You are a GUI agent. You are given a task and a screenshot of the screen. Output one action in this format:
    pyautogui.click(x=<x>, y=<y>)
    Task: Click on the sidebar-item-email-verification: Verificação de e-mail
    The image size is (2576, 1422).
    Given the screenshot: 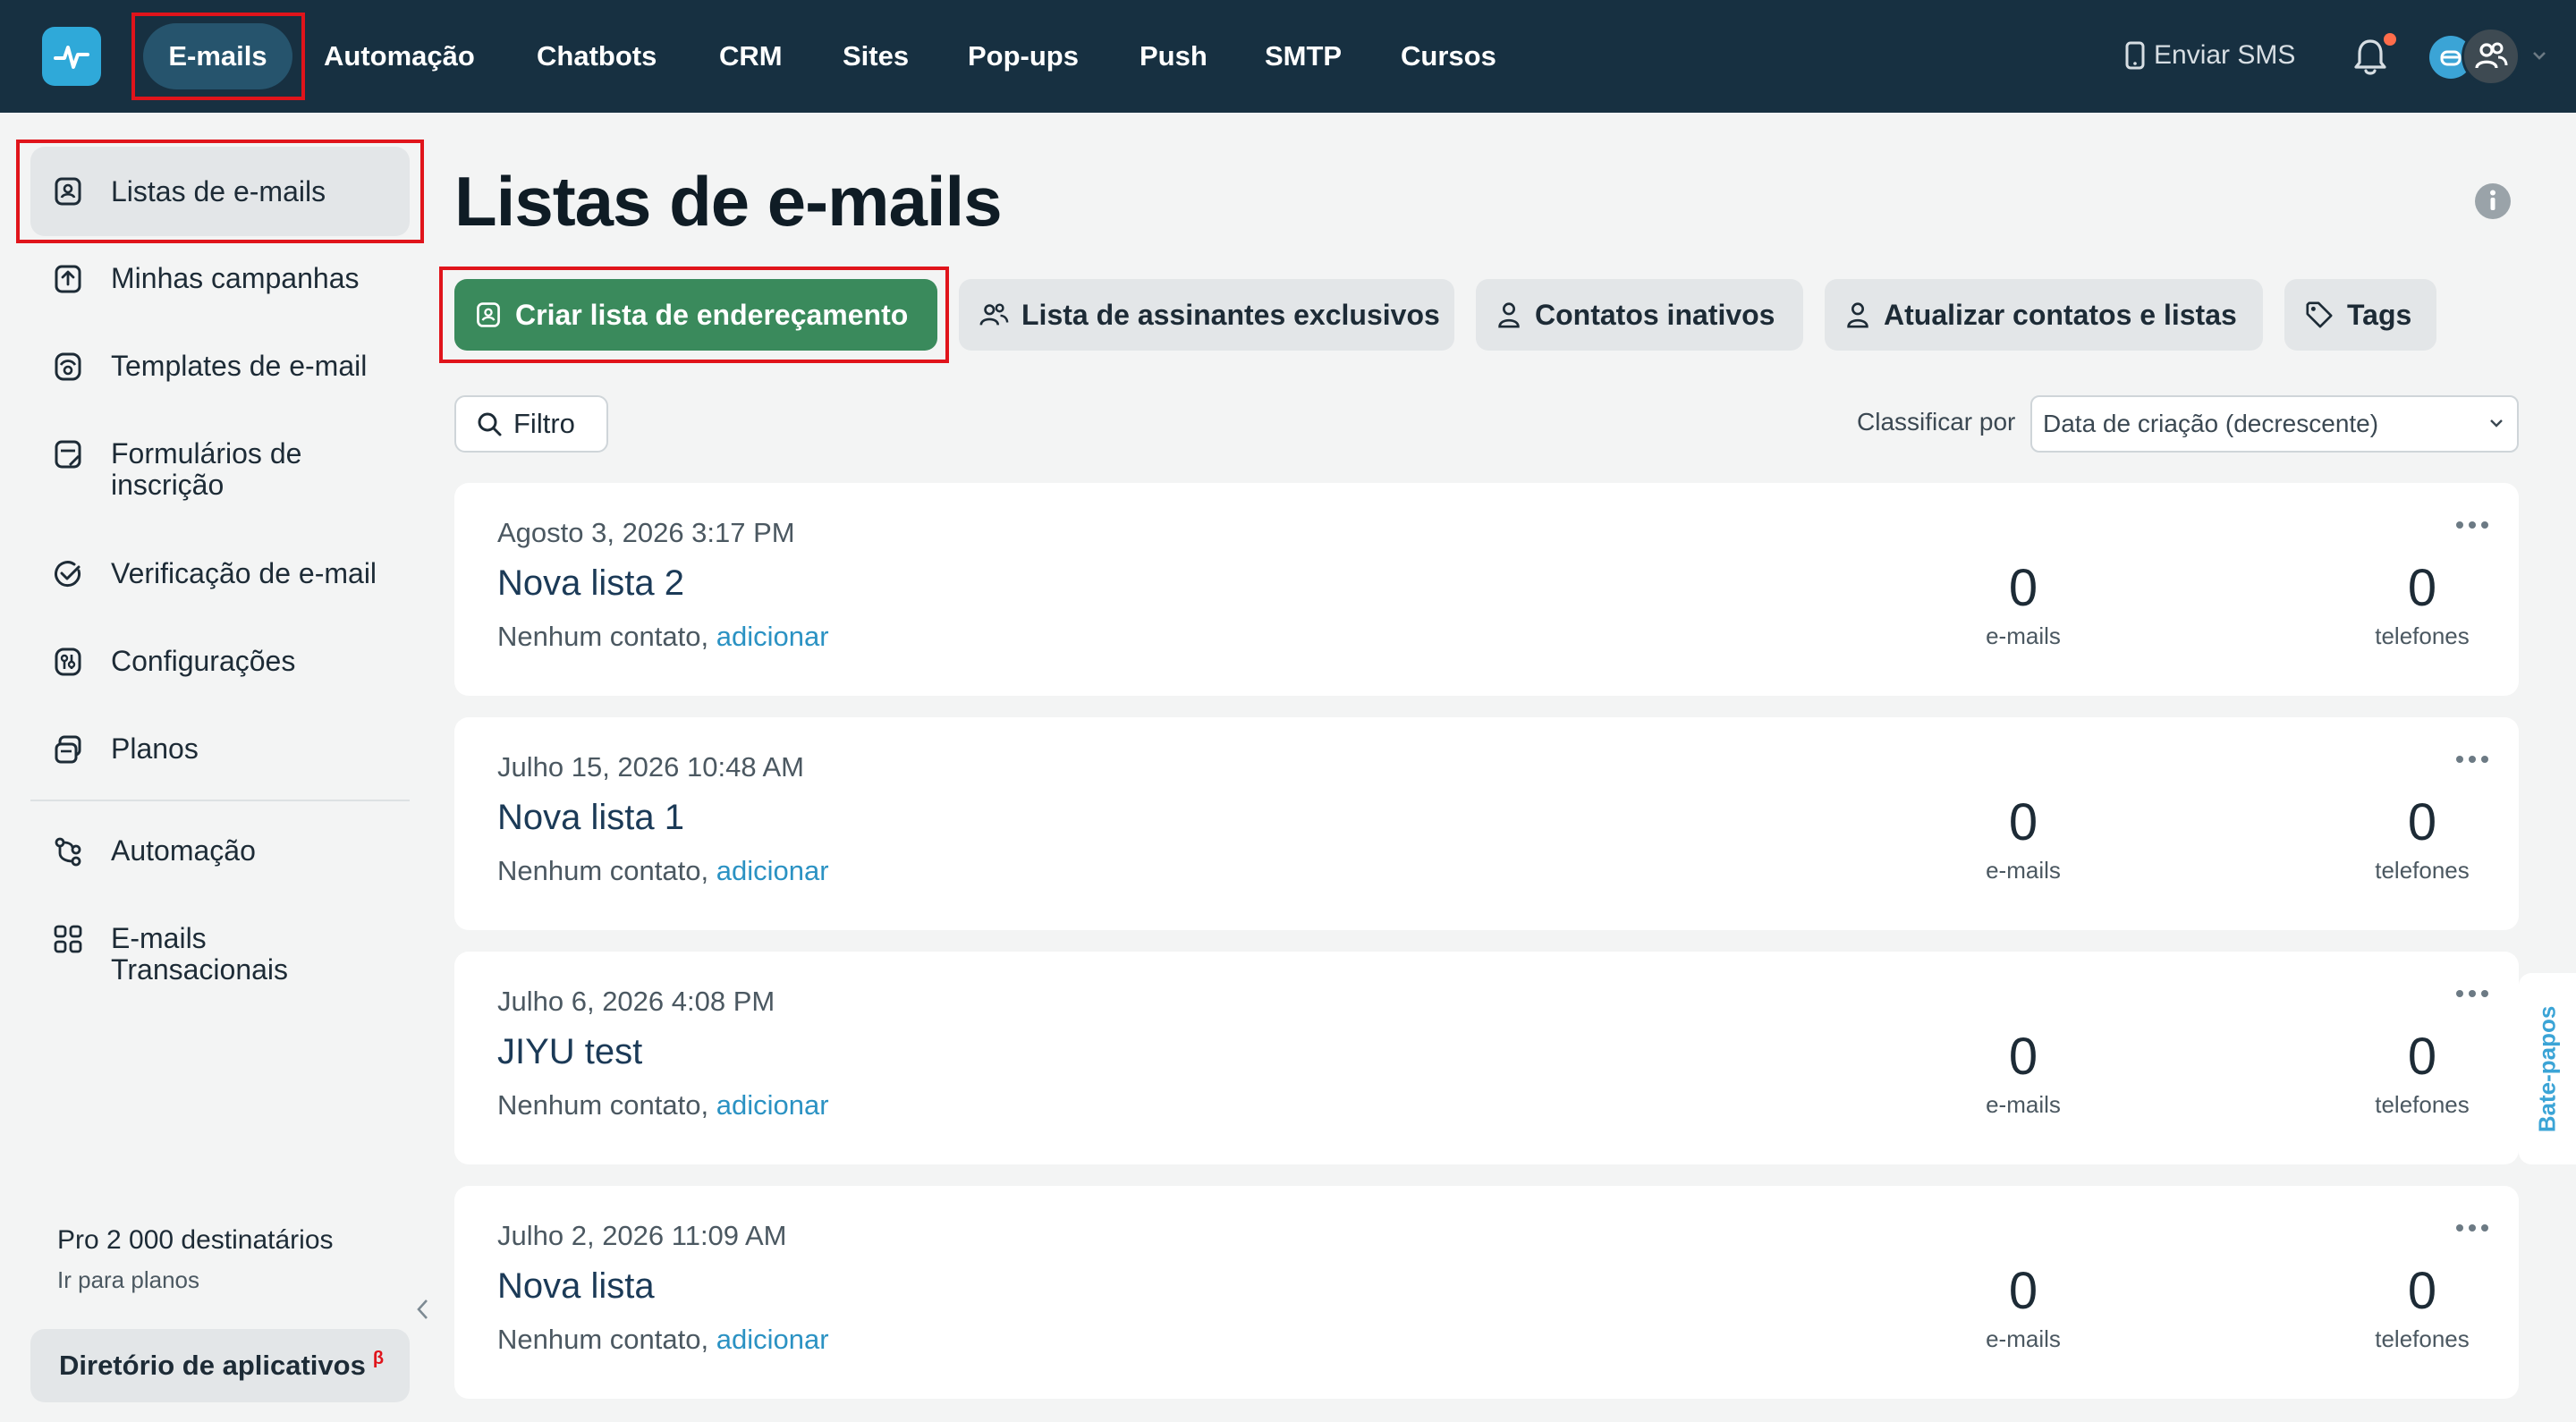 What is the action you would take?
    pyautogui.click(x=220, y=574)
    